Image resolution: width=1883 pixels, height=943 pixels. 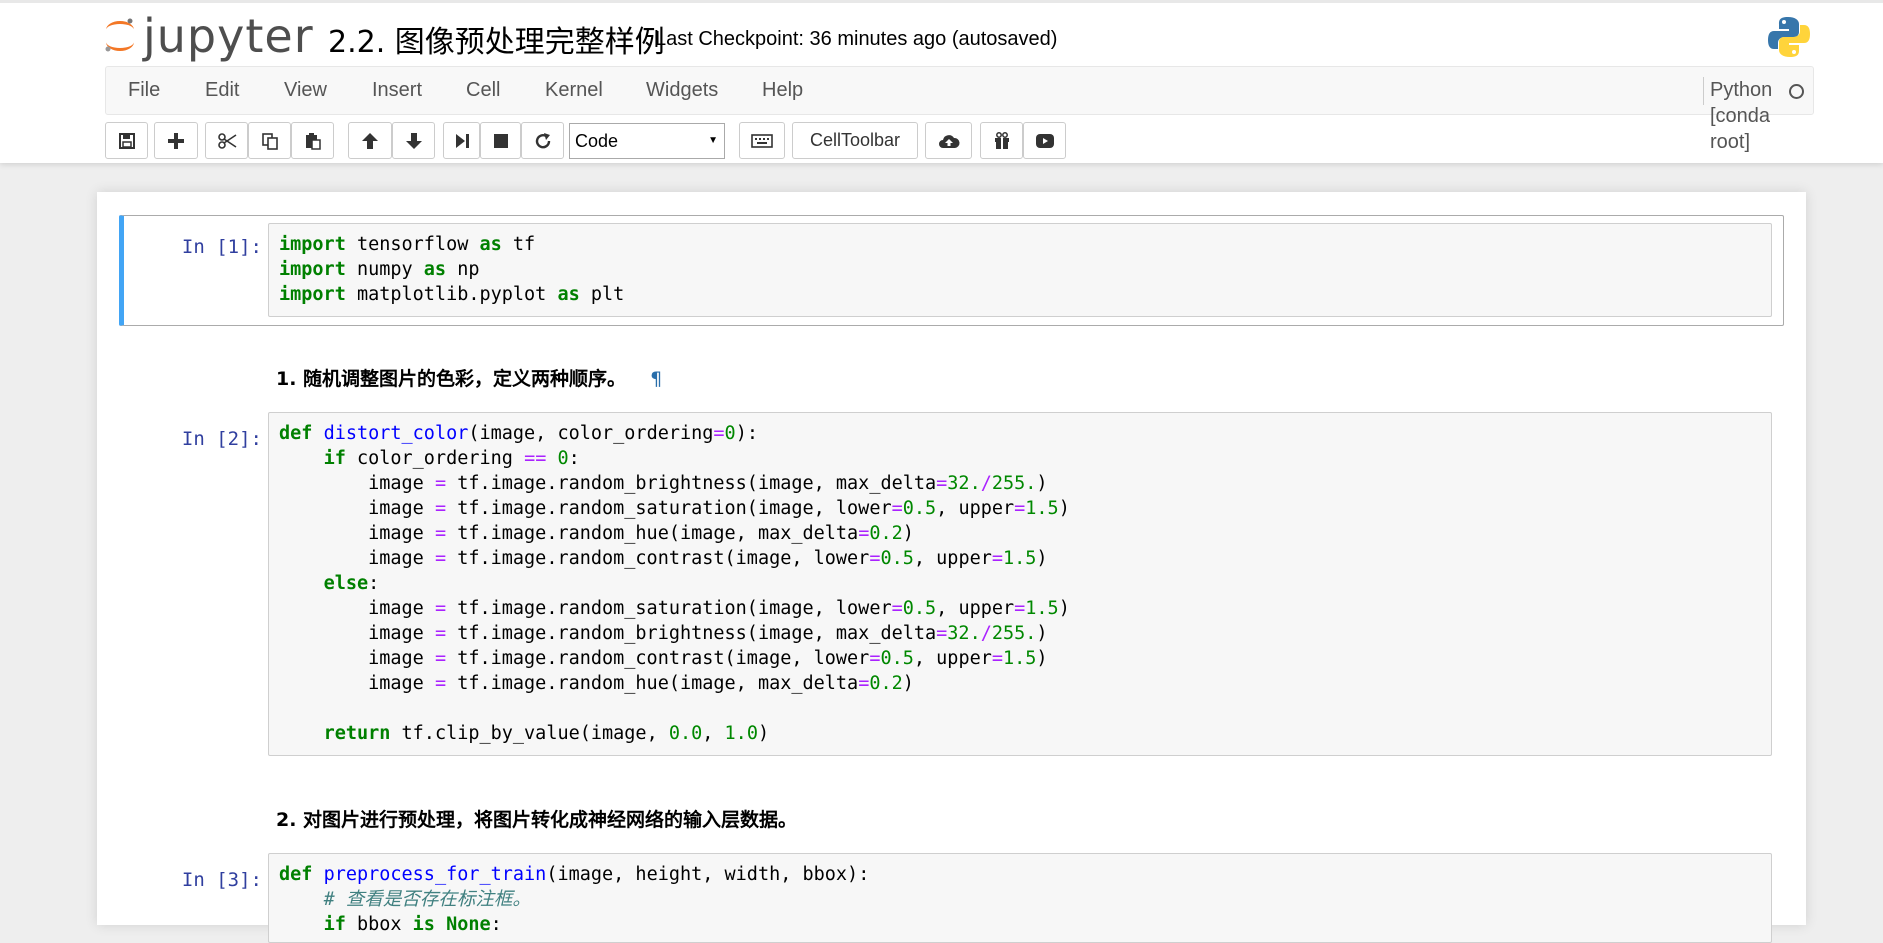 I want to click on cut-button, so click(x=226, y=140).